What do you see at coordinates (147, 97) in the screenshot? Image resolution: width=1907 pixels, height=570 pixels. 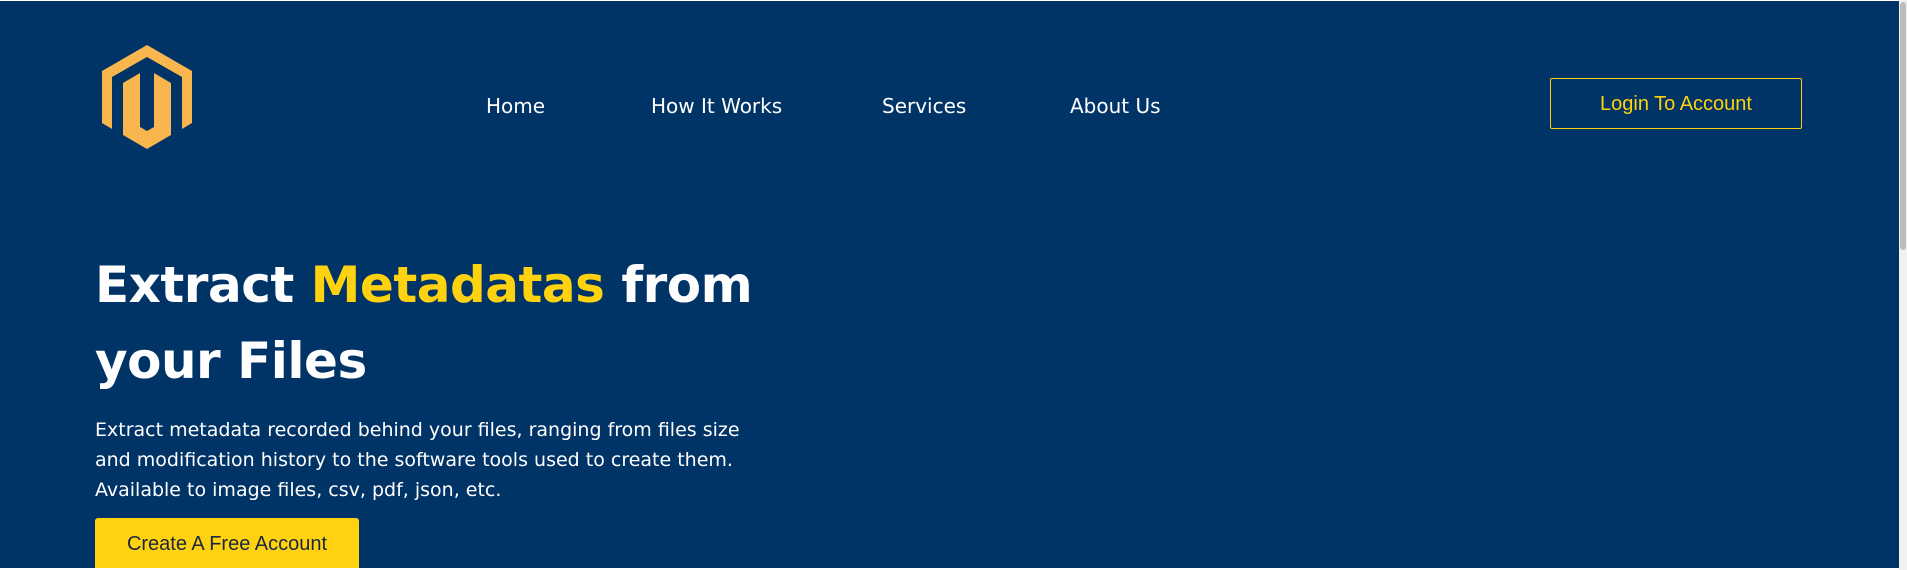 I see `hexagon-logo-icon` at bounding box center [147, 97].